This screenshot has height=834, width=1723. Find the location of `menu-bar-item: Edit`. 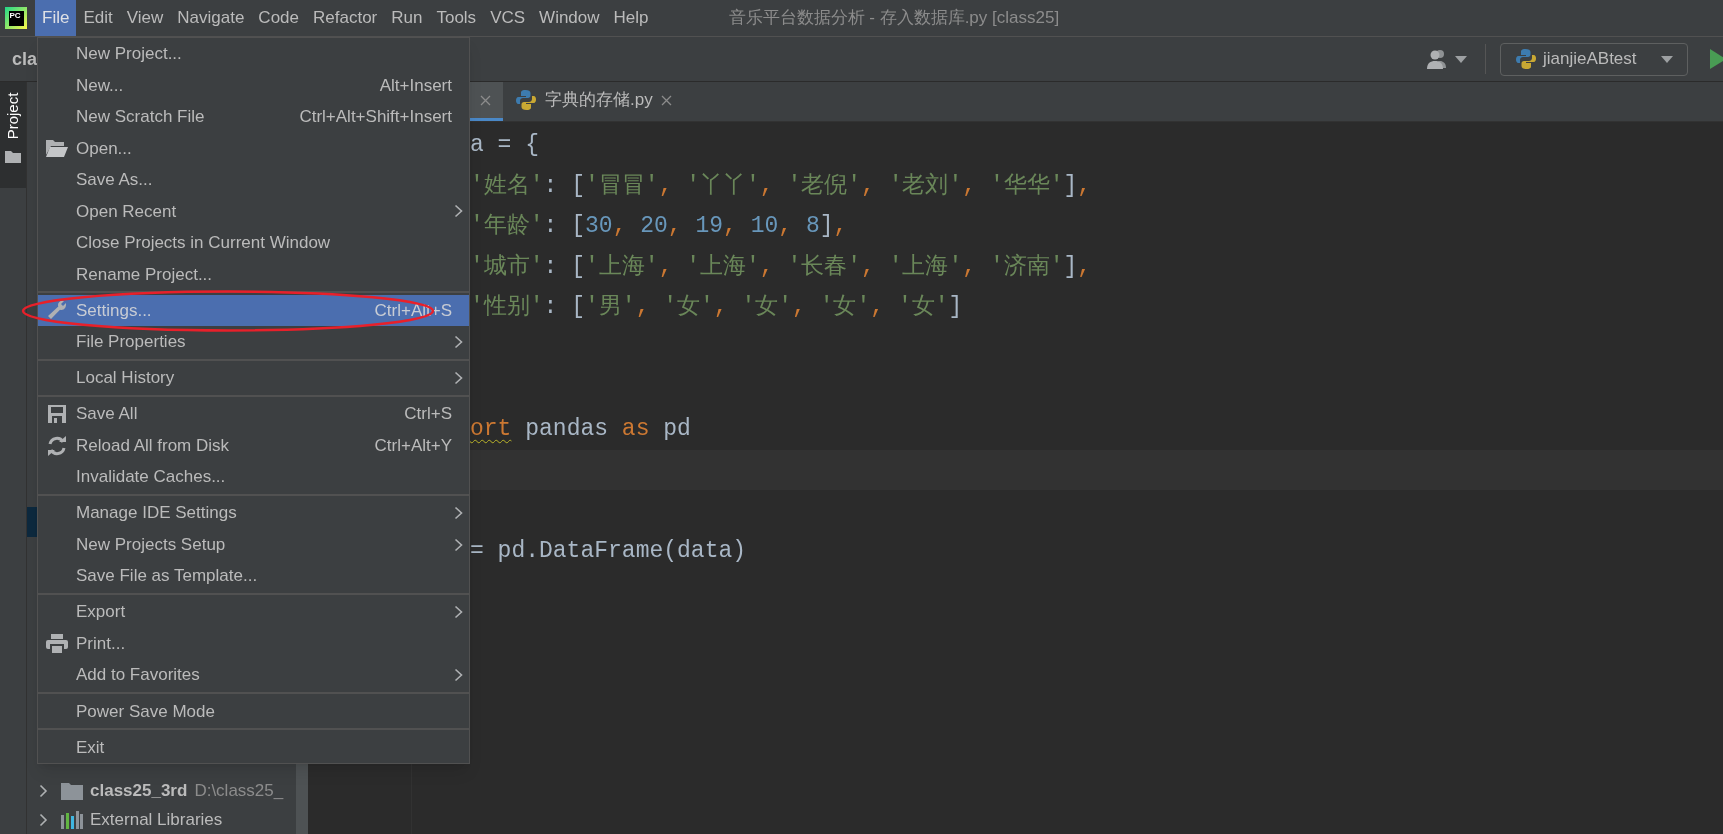

menu-bar-item: Edit is located at coordinates (98, 18).